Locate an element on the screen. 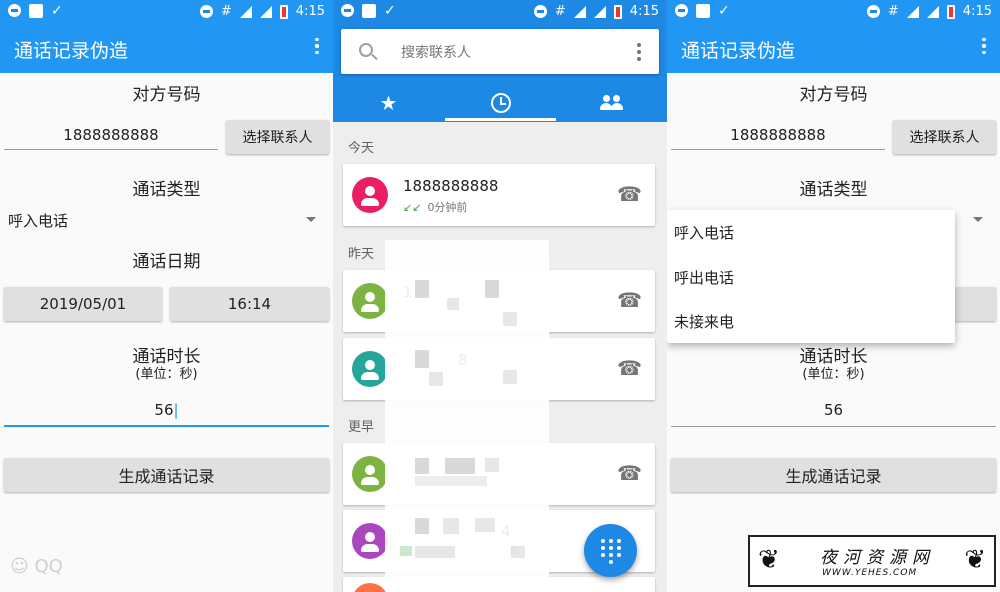 The height and width of the screenshot is (592, 1000). tab-recents is located at coordinates (500, 103).